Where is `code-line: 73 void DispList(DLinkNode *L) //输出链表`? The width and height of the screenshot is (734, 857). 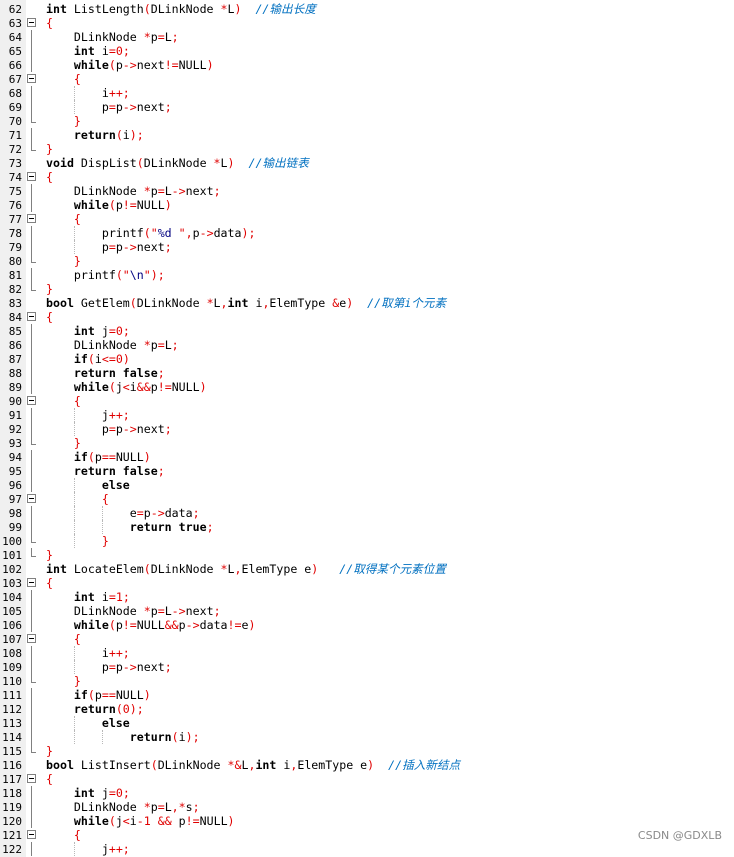
code-line: 73 void DispList(DLinkNode *L) //输出链表 is located at coordinates (367, 163).